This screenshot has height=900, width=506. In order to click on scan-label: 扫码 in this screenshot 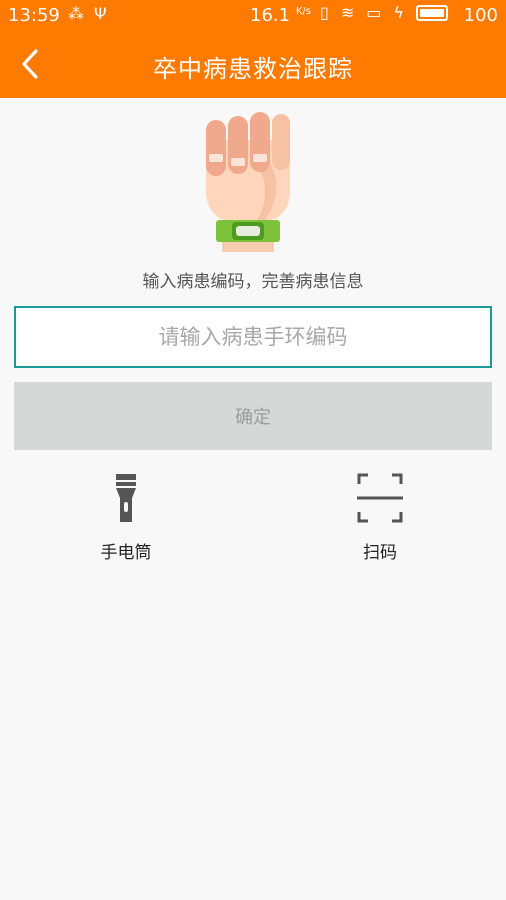, I will do `click(380, 553)`.